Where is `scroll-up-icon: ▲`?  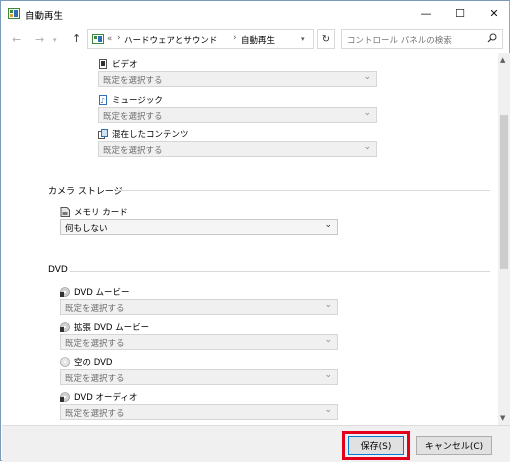 scroll-up-icon: ▲ is located at coordinates (502, 60).